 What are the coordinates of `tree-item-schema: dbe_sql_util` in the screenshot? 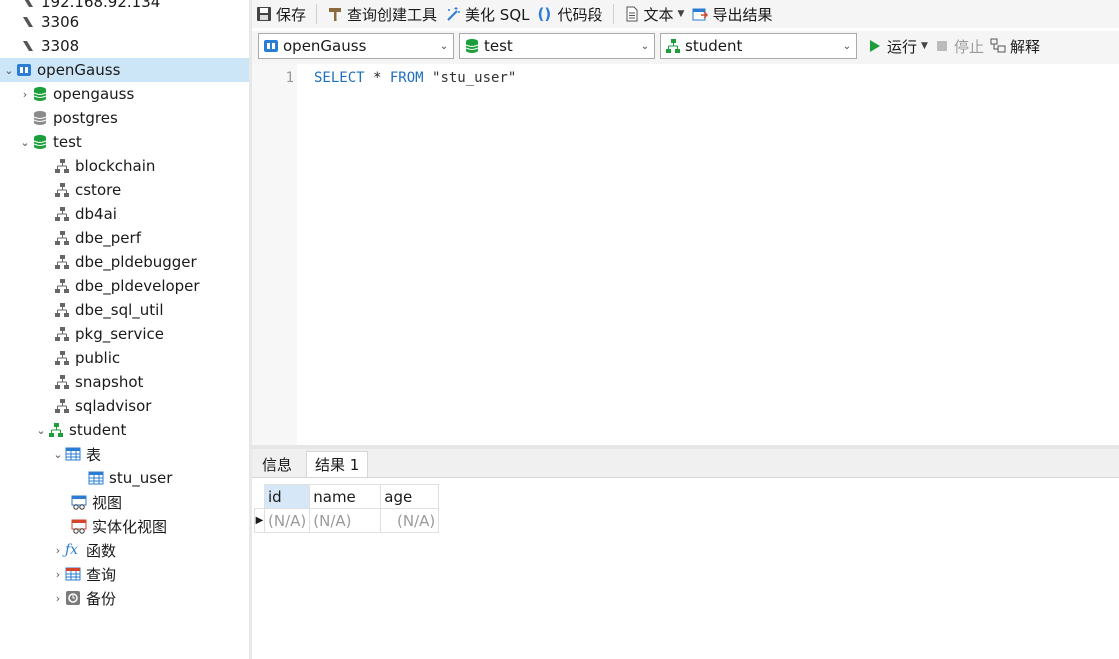 It's located at (124, 310).